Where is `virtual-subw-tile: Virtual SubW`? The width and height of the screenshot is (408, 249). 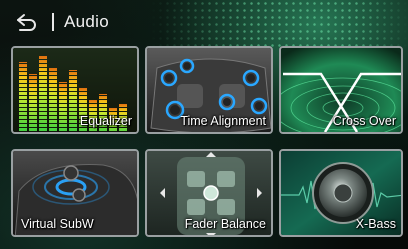
virtual-subw-tile: Virtual SubW is located at coordinates (75, 193).